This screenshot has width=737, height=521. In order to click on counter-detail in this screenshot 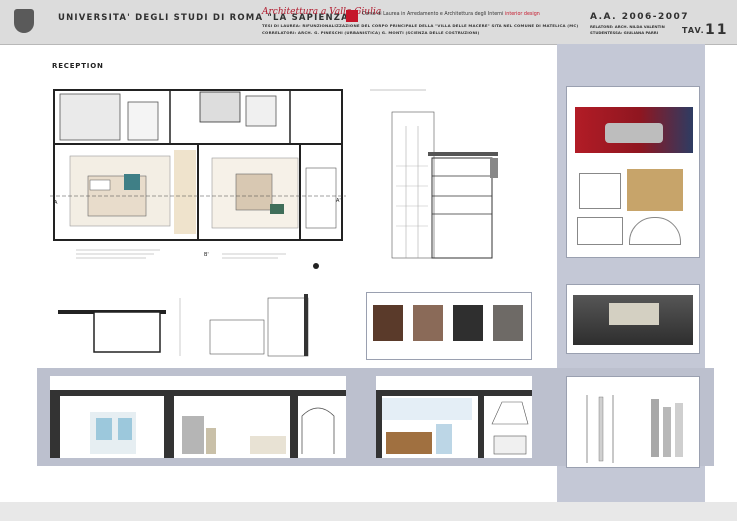, I will do `click(198, 324)`.